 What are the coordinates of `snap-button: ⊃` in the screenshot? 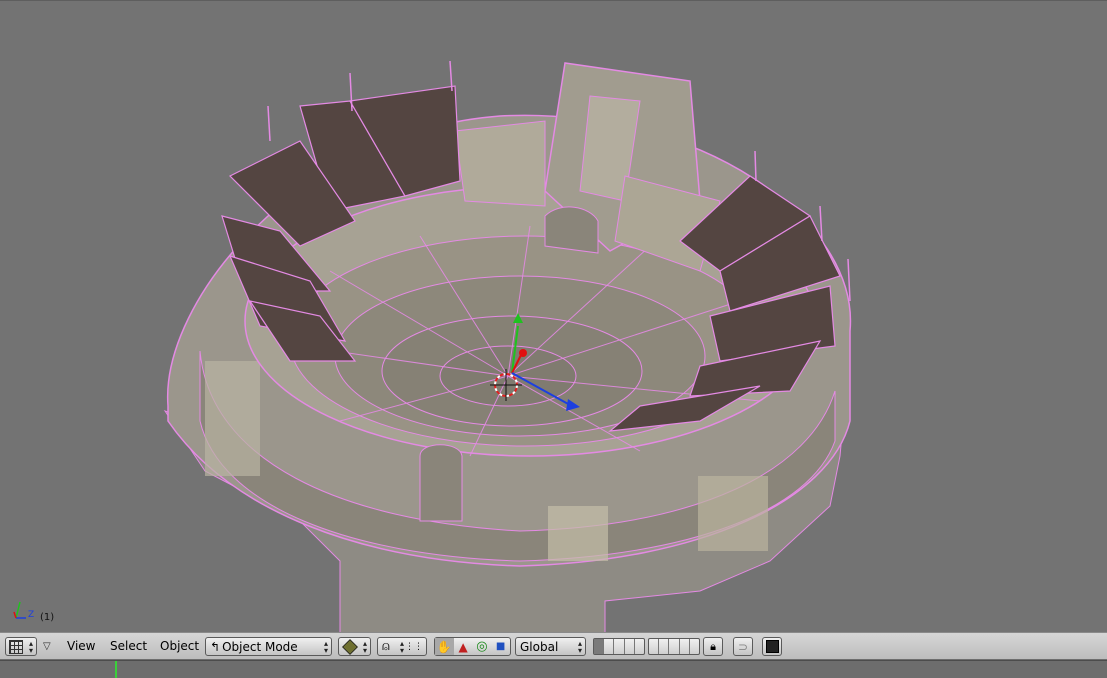 It's located at (743, 646).